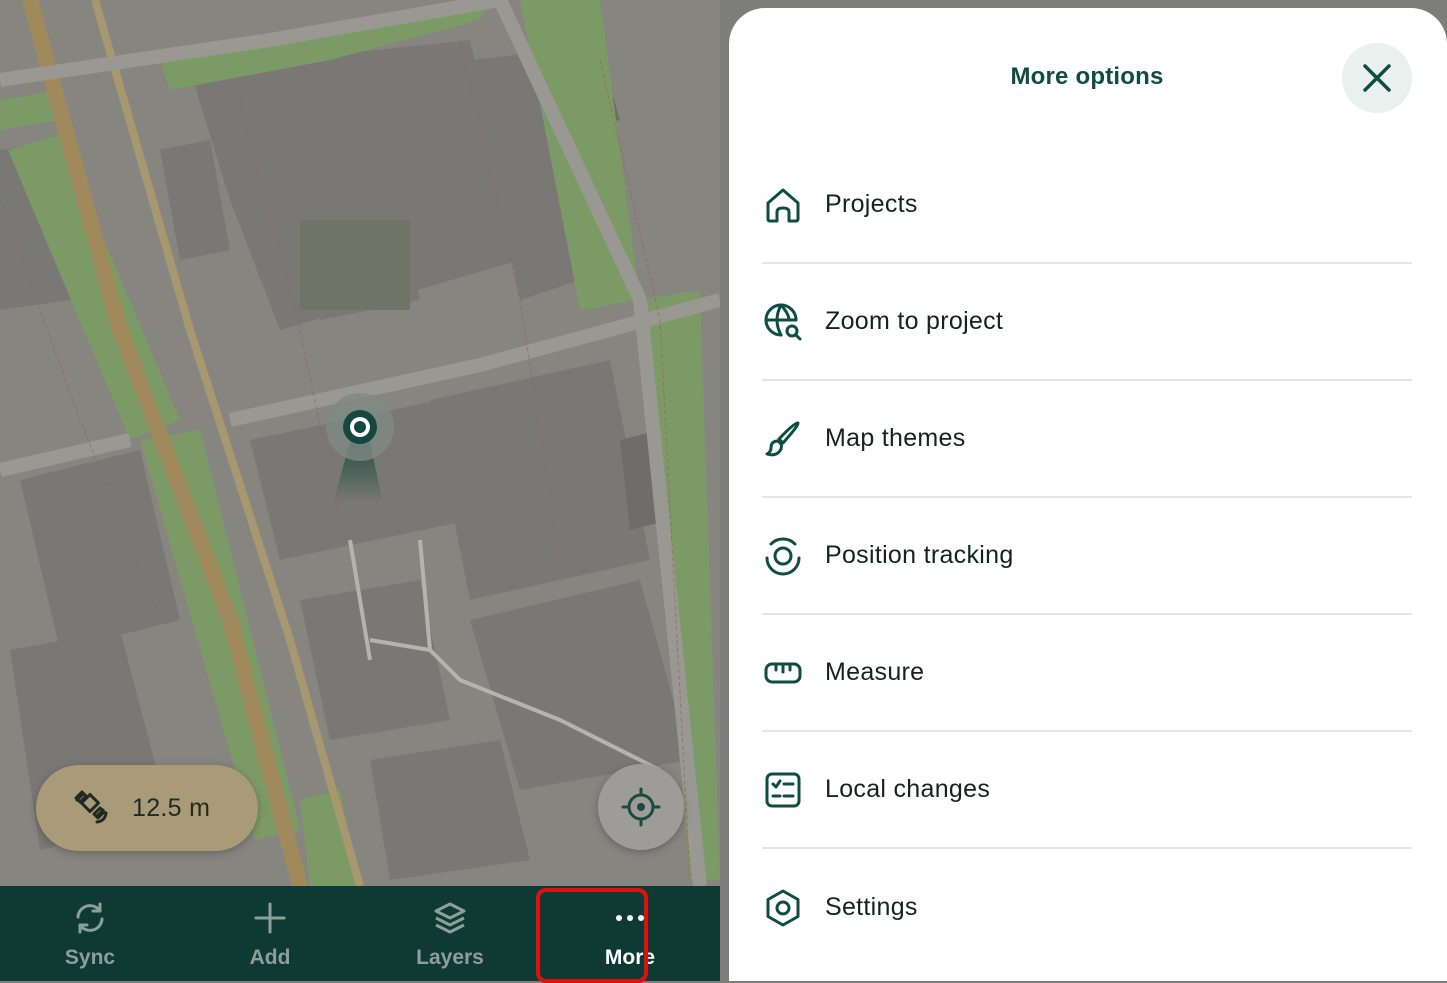  Describe the element at coordinates (783, 790) in the screenshot. I see `checklist-icon` at that location.